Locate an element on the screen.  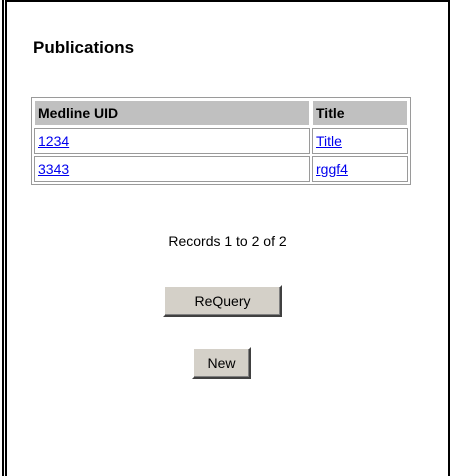
frame-border-left-inner is located at coordinates (3, 238).